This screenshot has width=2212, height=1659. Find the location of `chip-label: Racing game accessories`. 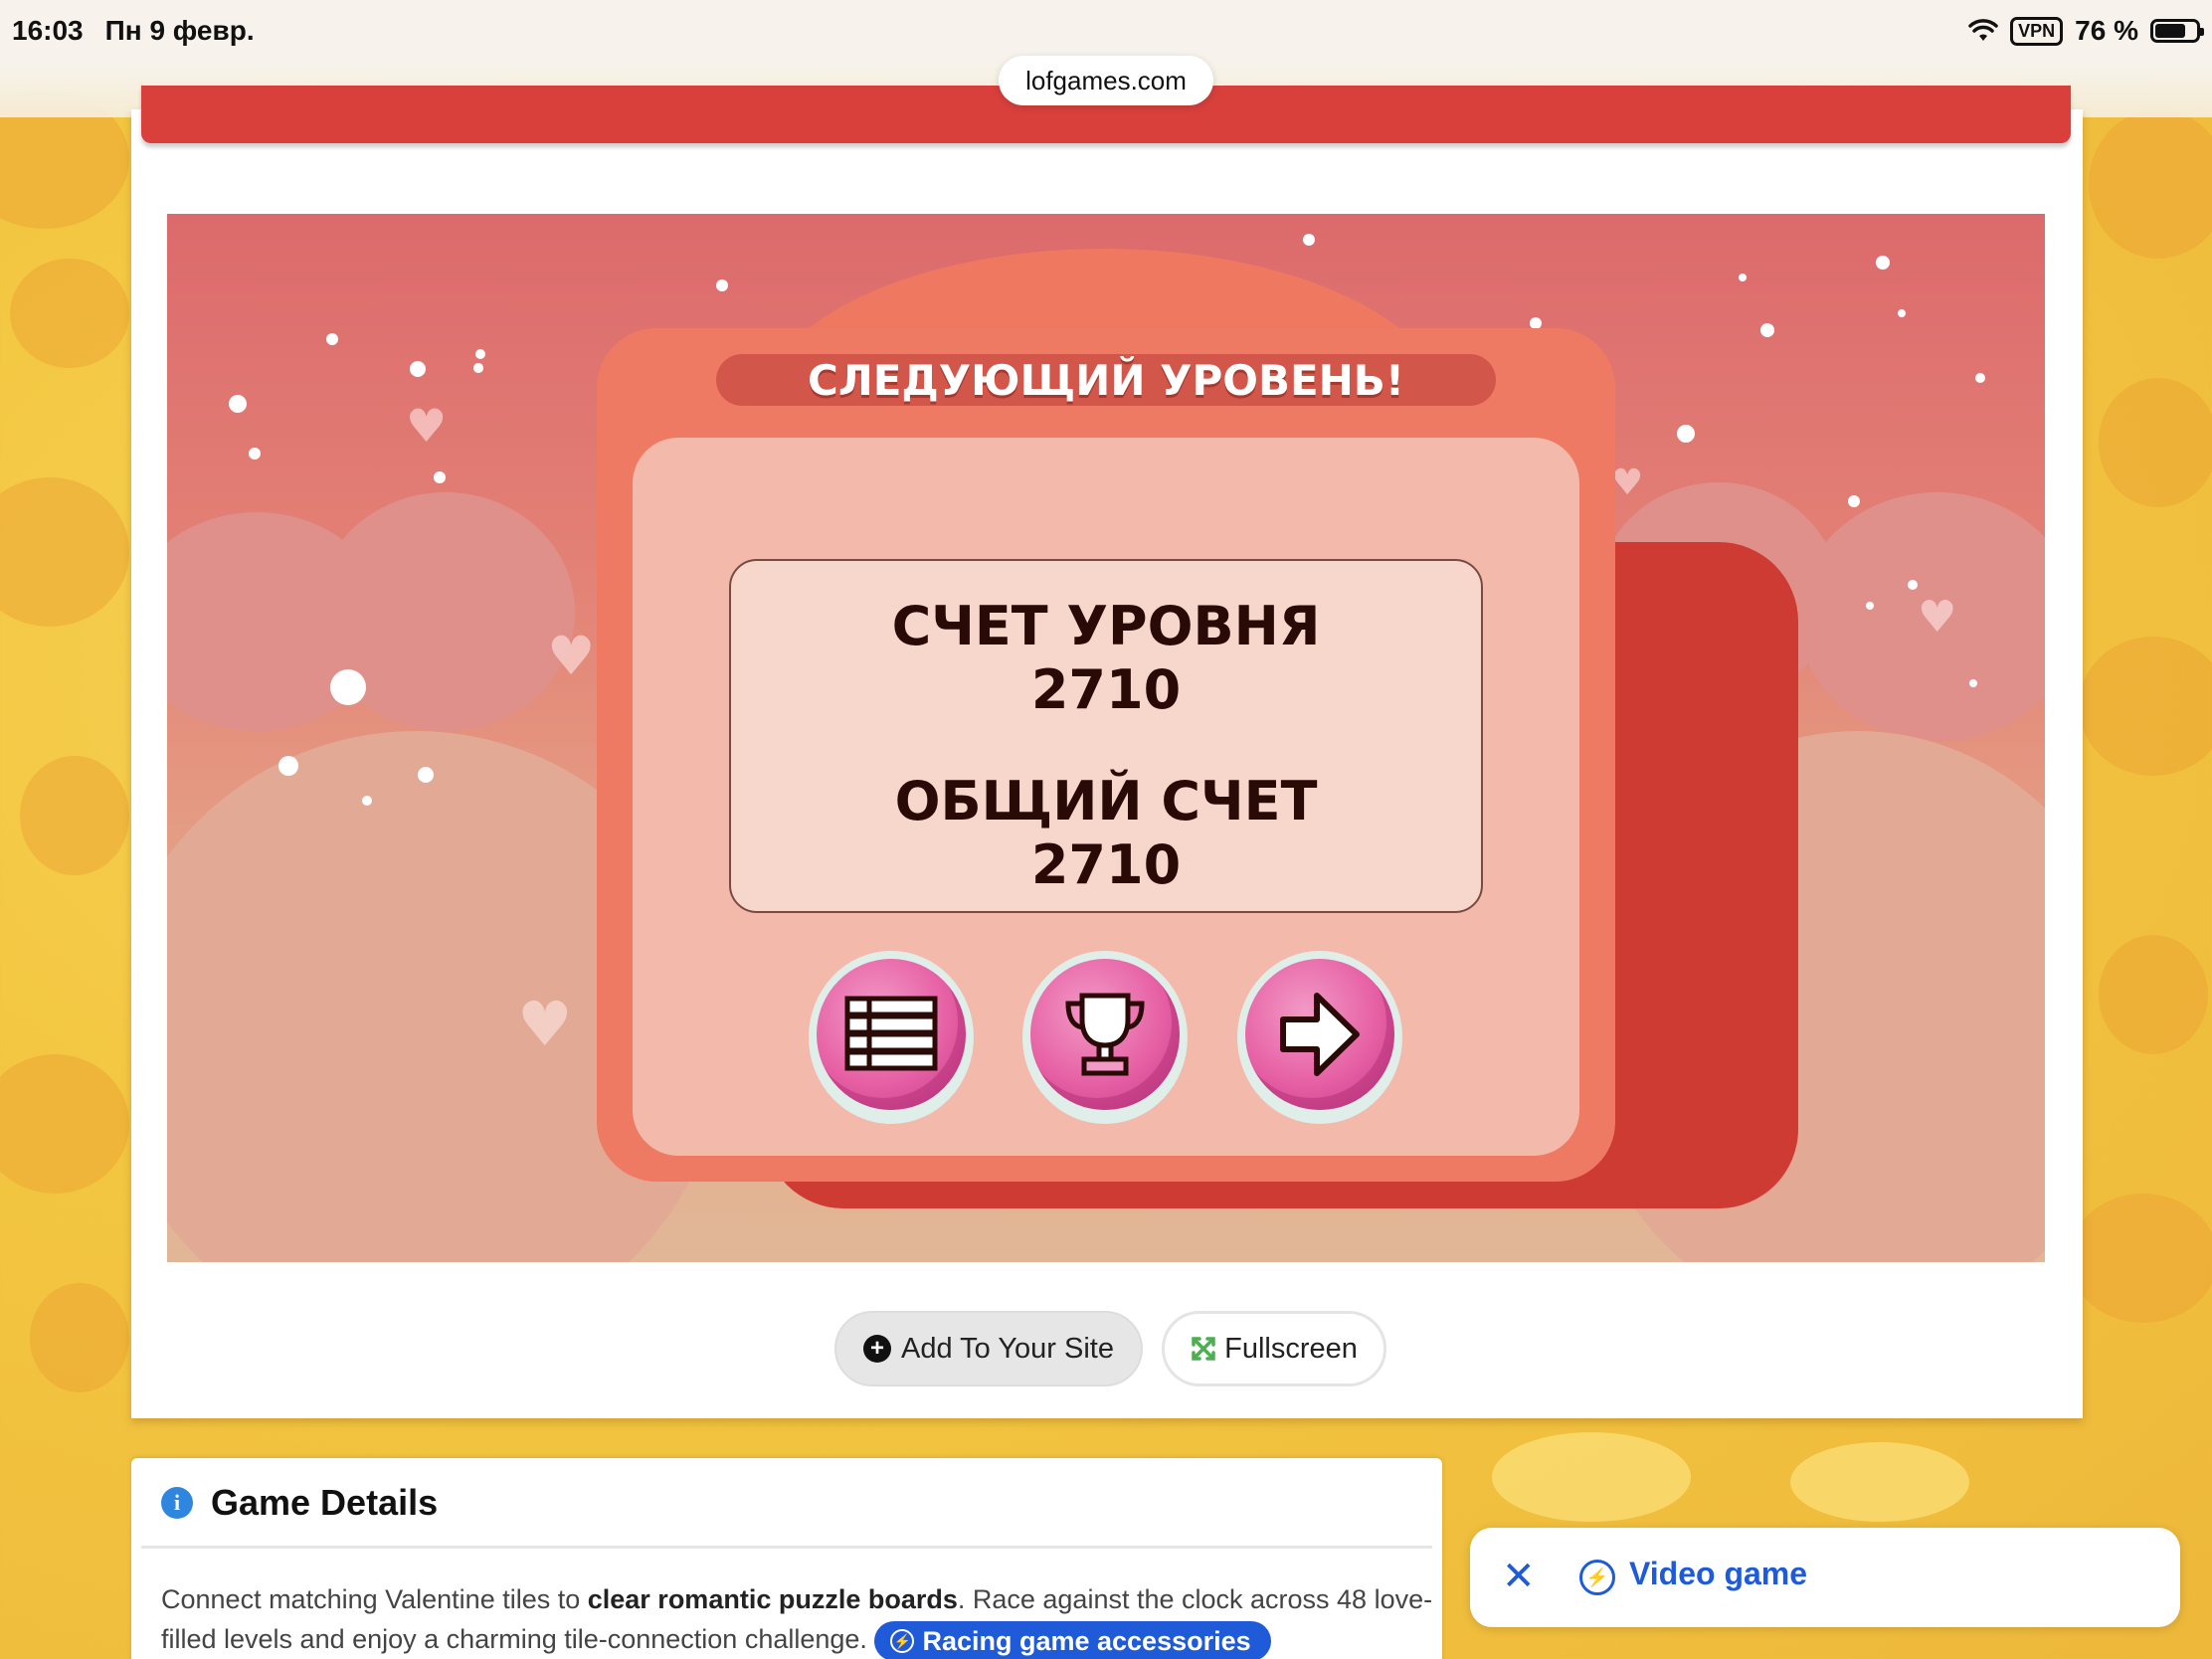

chip-label: Racing game accessories is located at coordinates (1086, 1640).